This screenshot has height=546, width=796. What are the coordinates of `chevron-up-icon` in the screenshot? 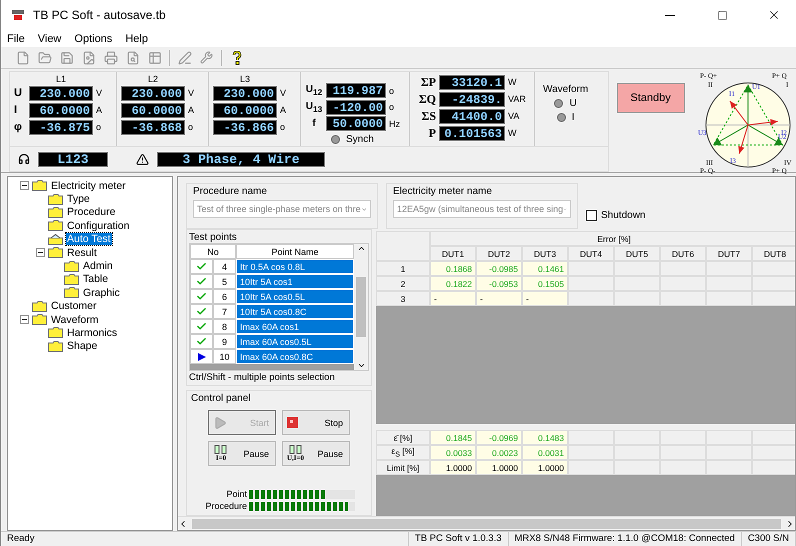 It's located at (361, 248).